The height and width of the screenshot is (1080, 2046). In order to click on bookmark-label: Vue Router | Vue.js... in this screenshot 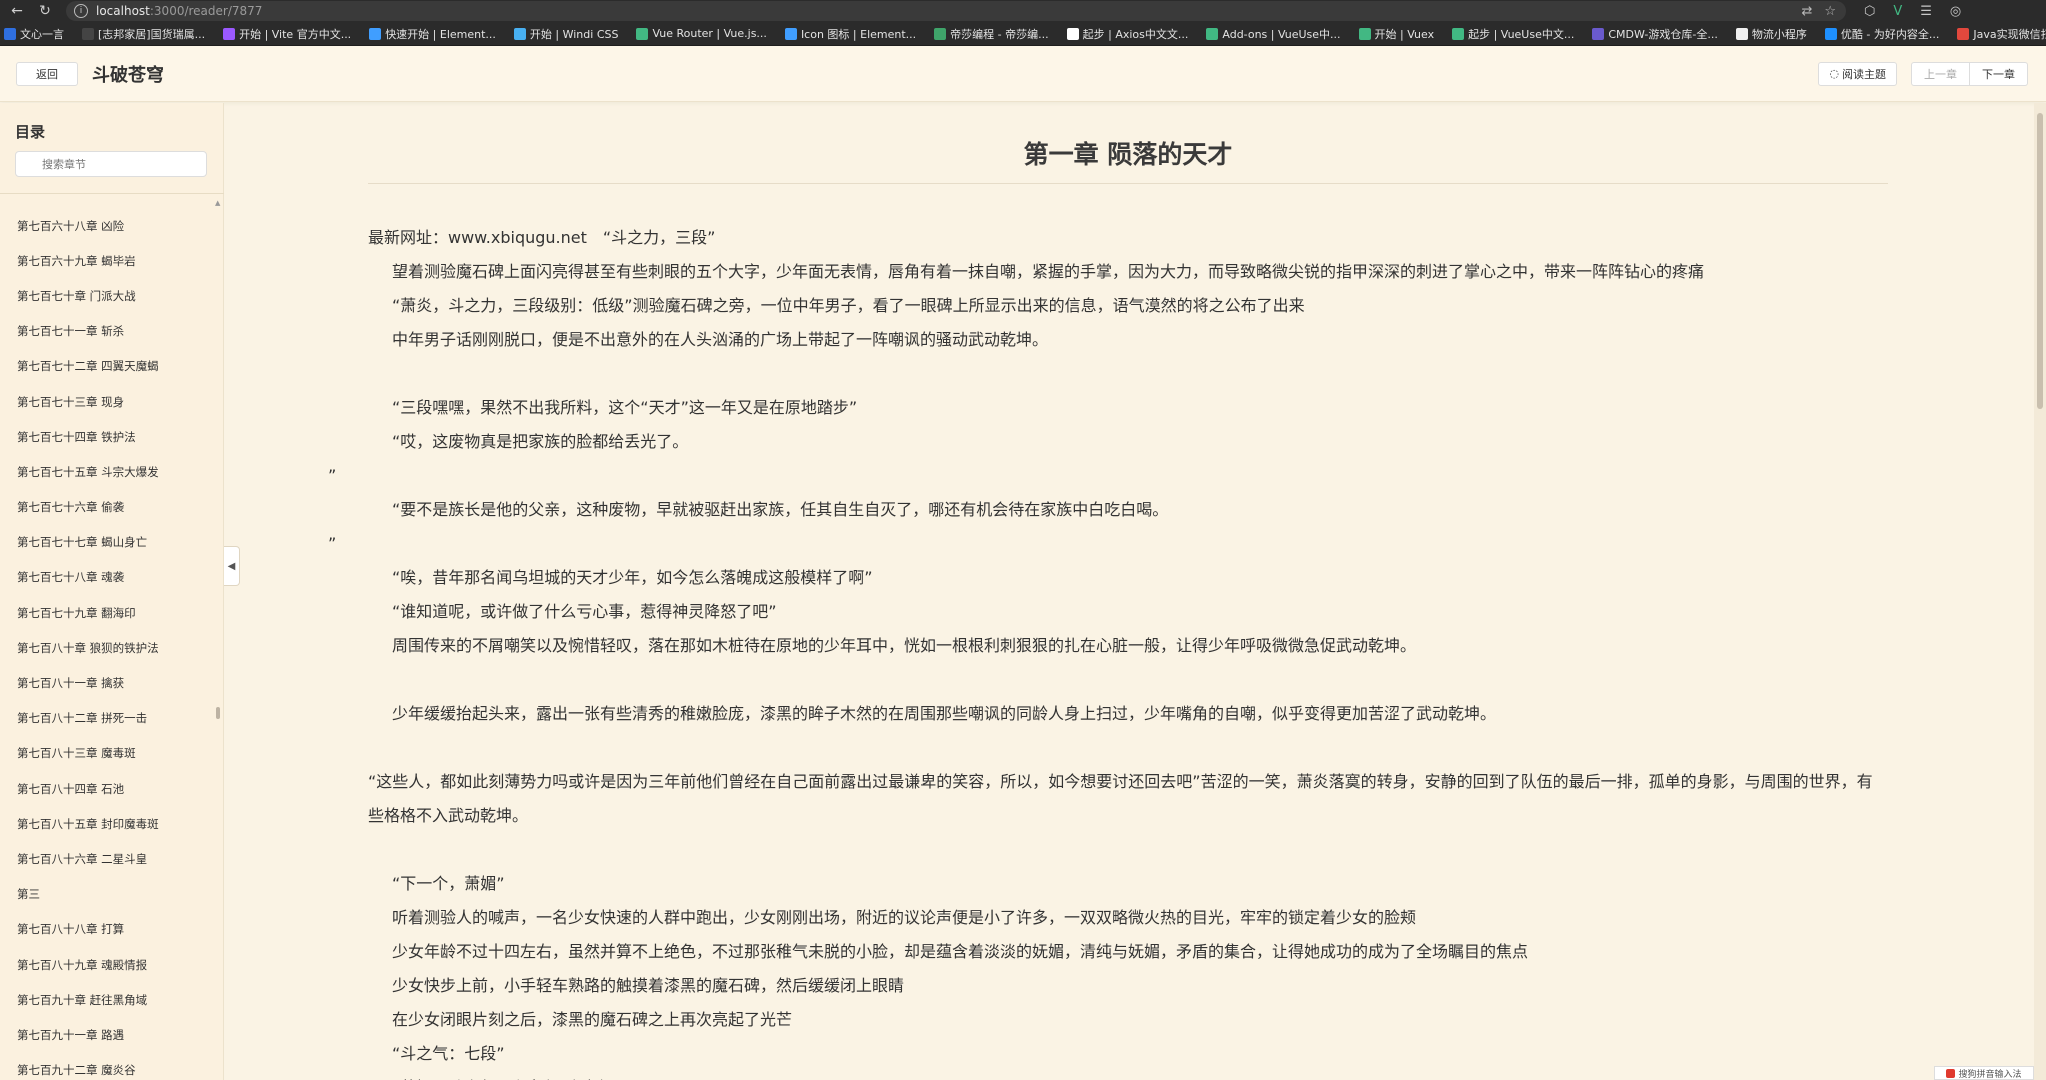, I will do `click(709, 33)`.